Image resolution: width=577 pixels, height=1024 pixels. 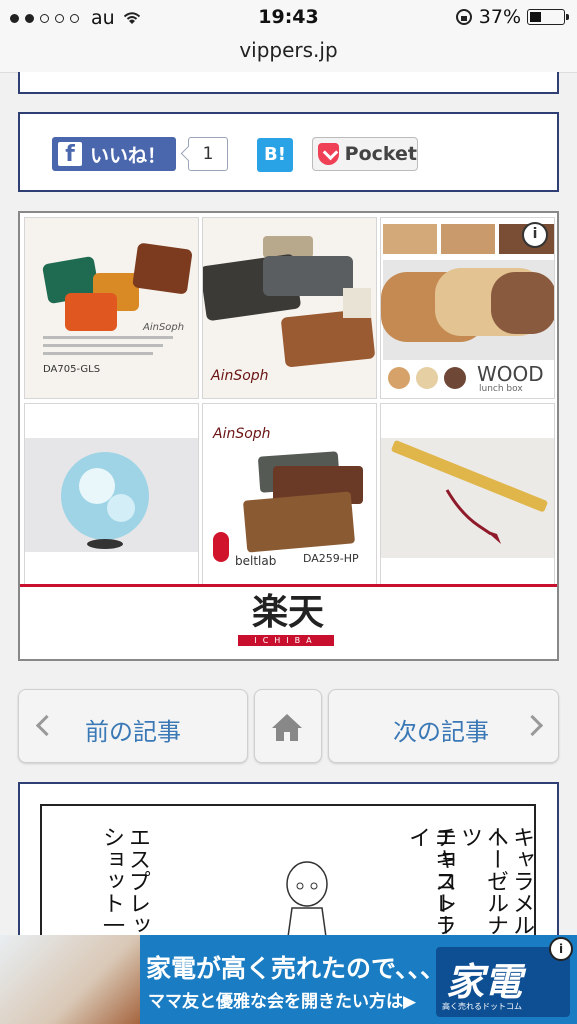 What do you see at coordinates (137, 884) in the screenshot?
I see `comic-text-5: エスプレッソ` at bounding box center [137, 884].